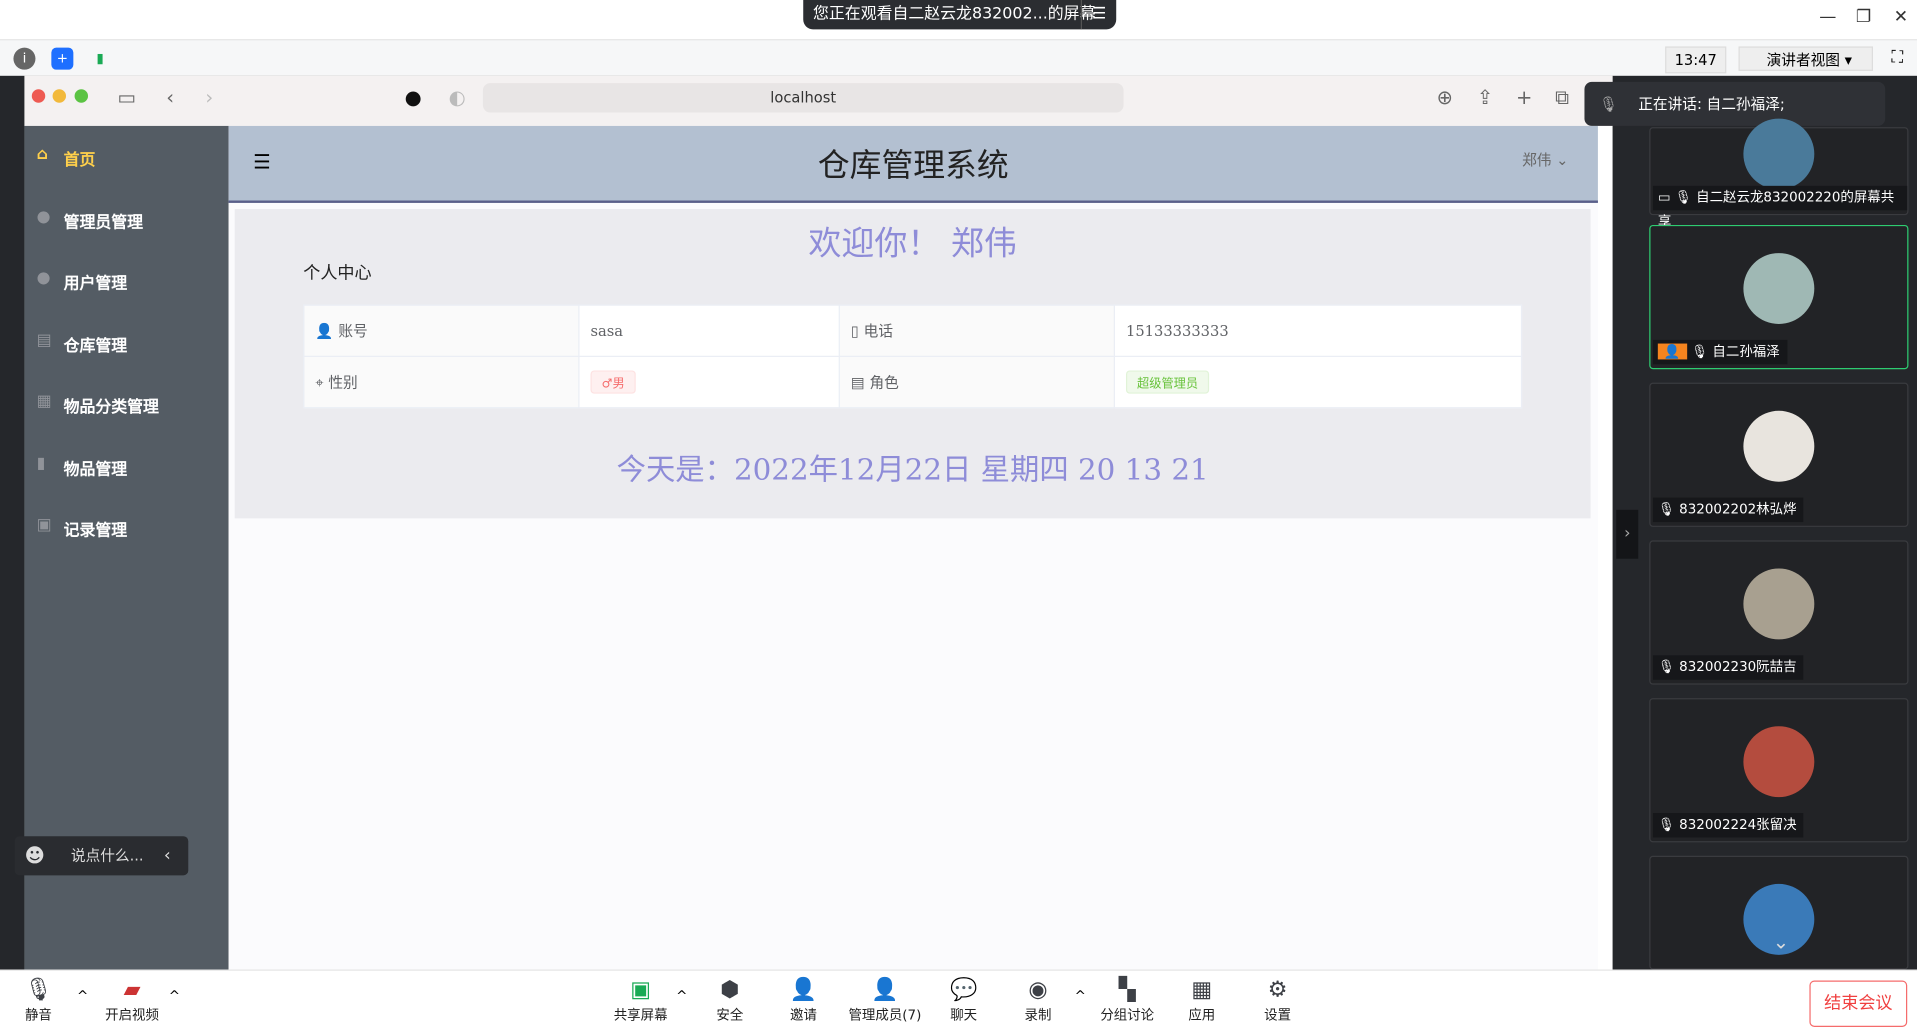 The height and width of the screenshot is (1033, 1917). What do you see at coordinates (126, 279) in the screenshot?
I see `sidebar-item-users: ● 用户管理` at bounding box center [126, 279].